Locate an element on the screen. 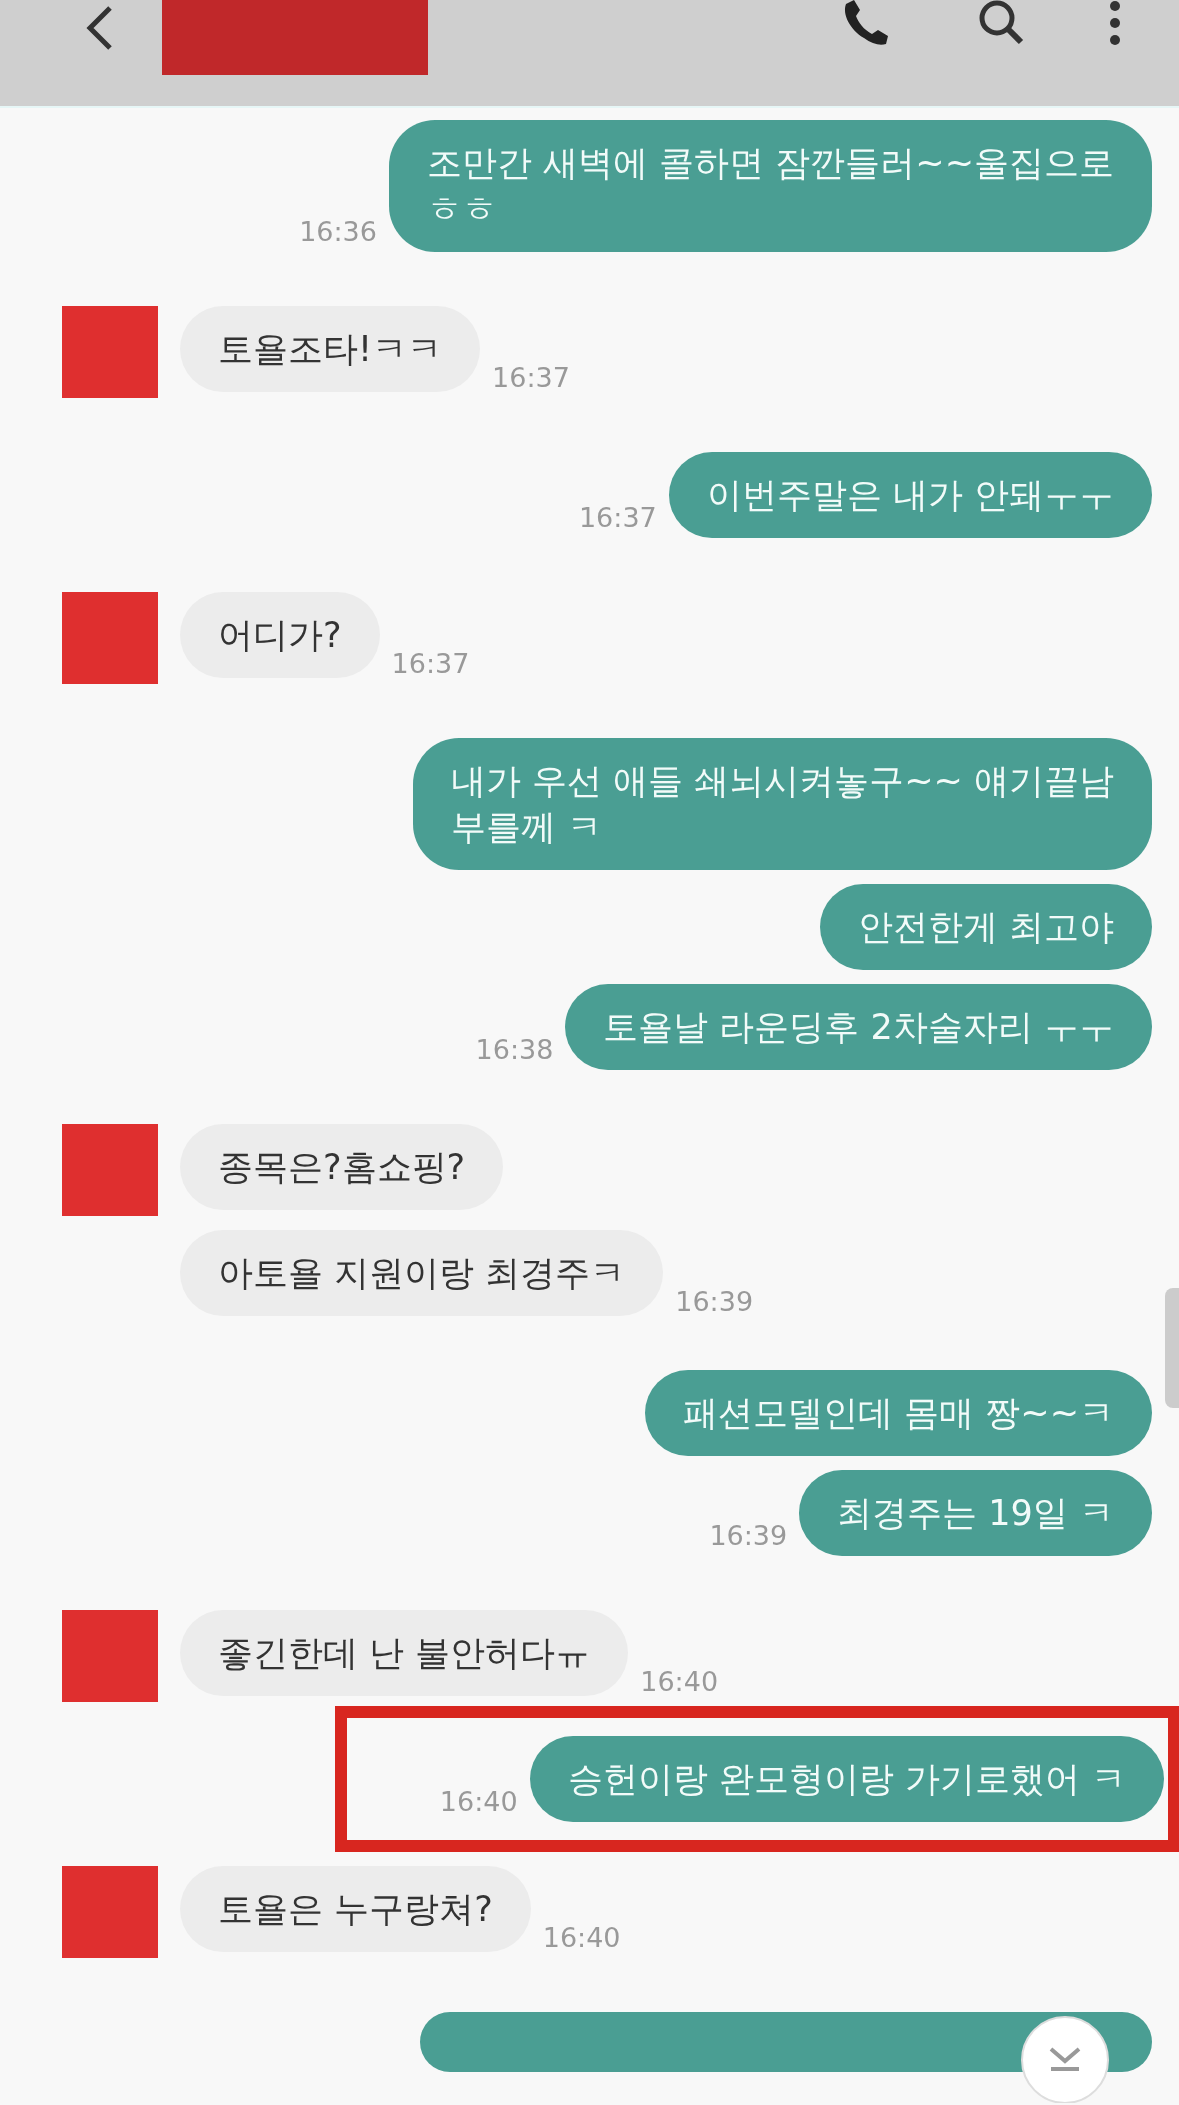 This screenshot has height=2105, width=1179. message-bubble: 패션모델인데 몸매 짱~~ㅋ is located at coordinates (898, 1413).